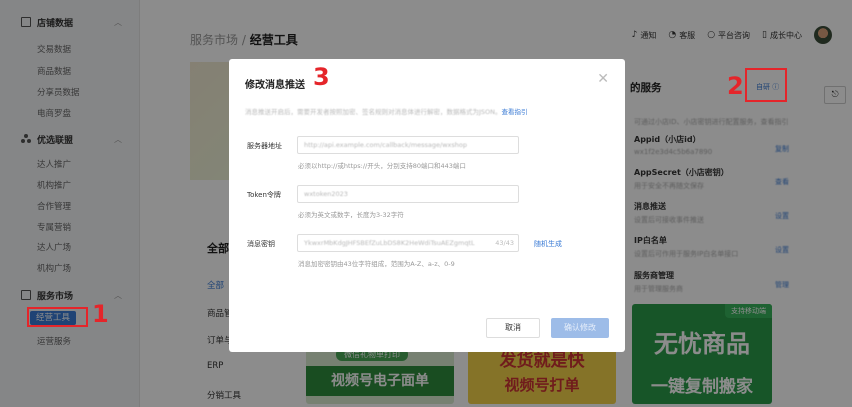 Image resolution: width=852 pixels, height=407 pixels. What do you see at coordinates (580, 328) in the screenshot?
I see `confirm-button: 确认修改` at bounding box center [580, 328].